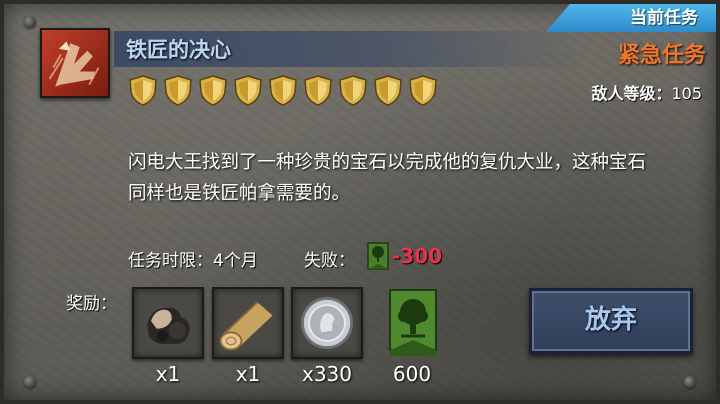 The image size is (720, 404). I want to click on fail-label: 失败：, so click(329, 261).